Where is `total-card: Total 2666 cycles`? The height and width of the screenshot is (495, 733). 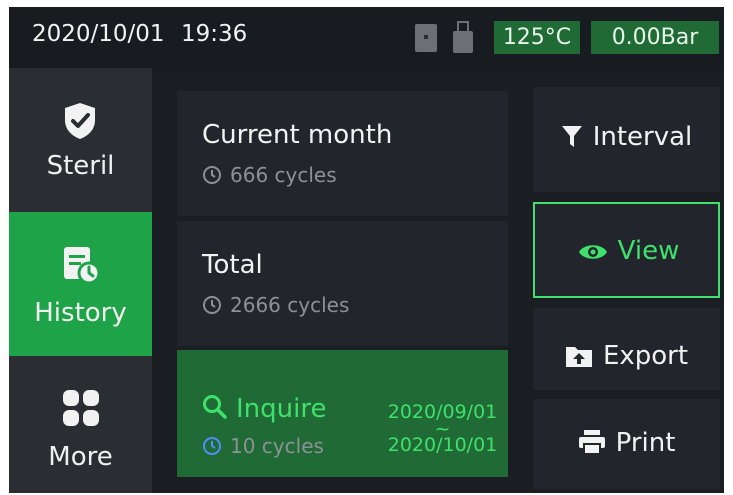 total-card: Total 2666 cycles is located at coordinates (342, 283).